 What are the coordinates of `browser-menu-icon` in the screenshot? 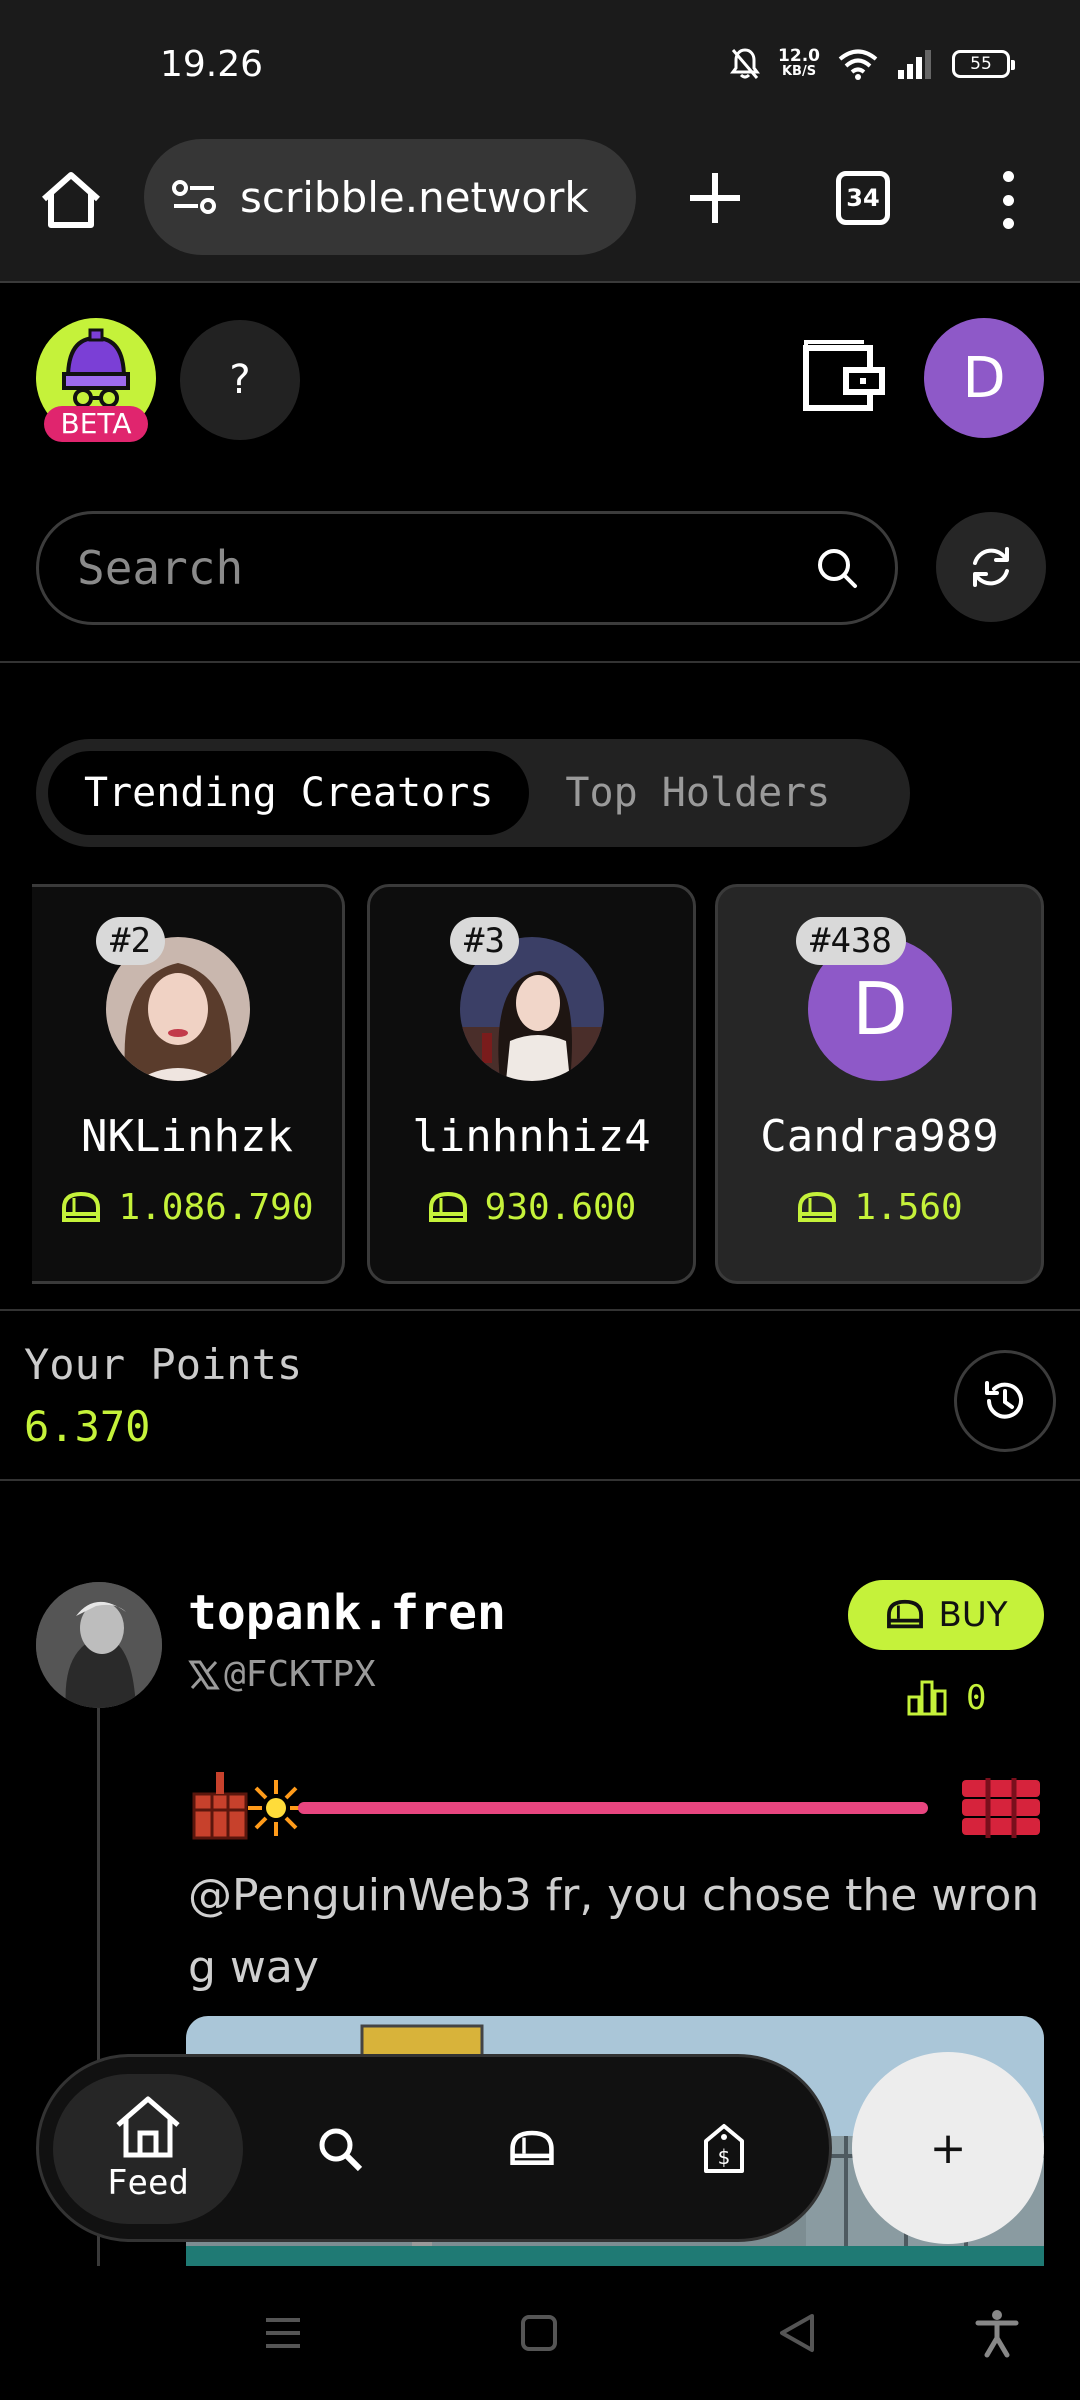 It's located at (1008, 200).